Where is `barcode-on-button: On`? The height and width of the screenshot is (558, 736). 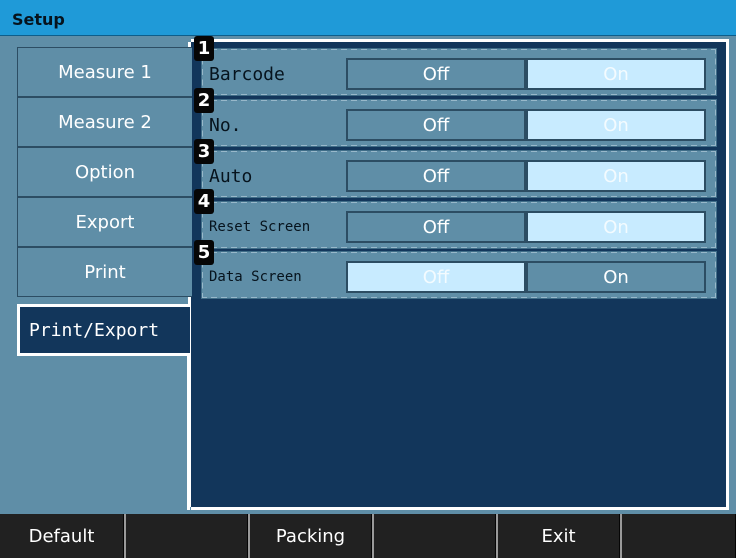
barcode-on-button: On is located at coordinates (616, 74).